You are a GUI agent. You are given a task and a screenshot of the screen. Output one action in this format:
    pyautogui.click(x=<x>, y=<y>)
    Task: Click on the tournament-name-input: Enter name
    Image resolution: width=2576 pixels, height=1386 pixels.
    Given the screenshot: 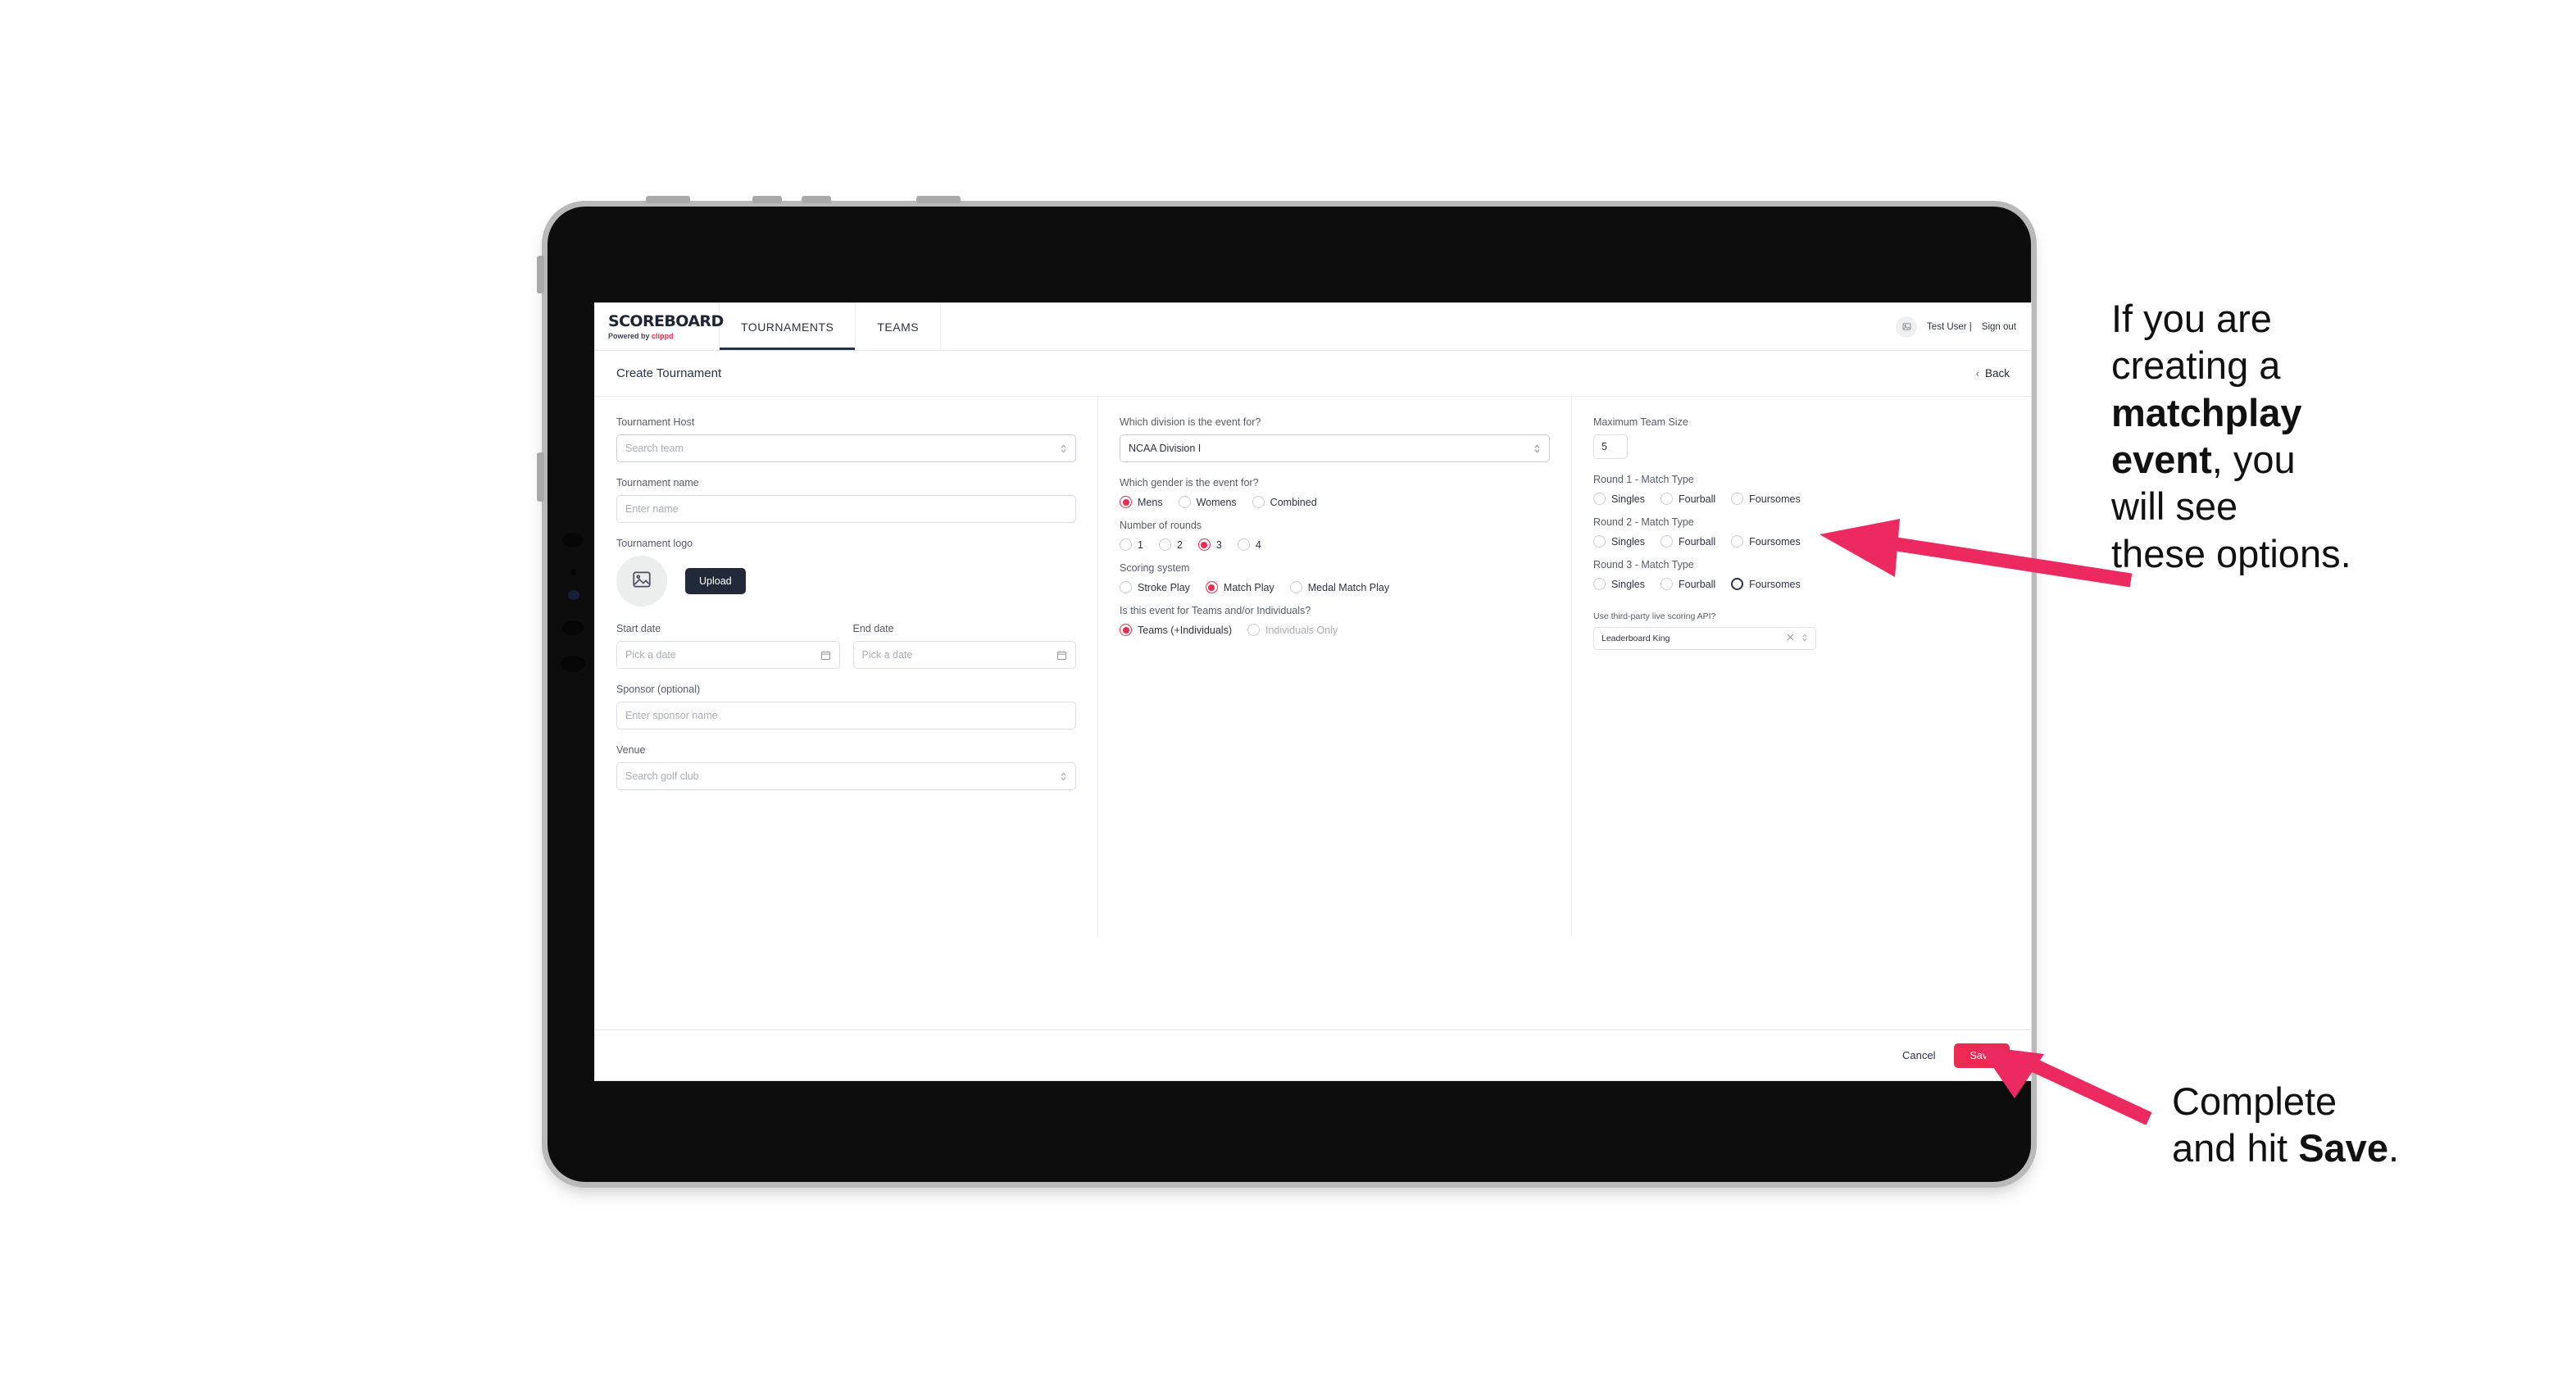 What is the action you would take?
    pyautogui.click(x=846, y=509)
    